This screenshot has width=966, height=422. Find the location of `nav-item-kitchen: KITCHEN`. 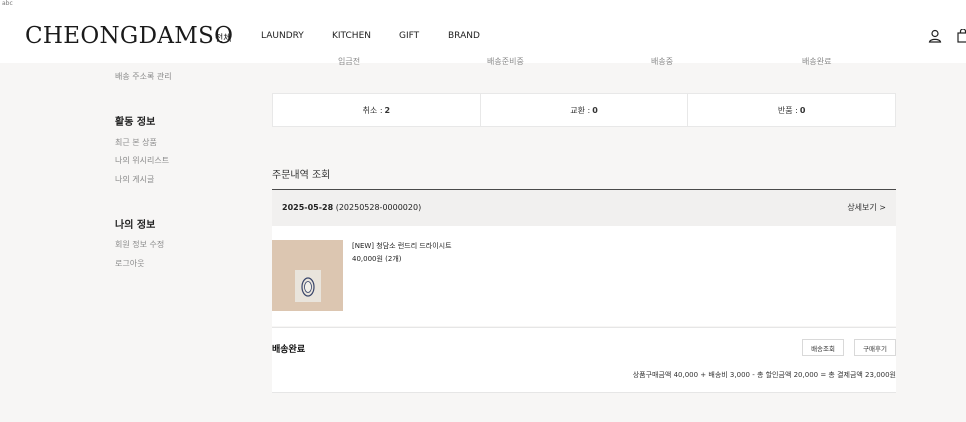

nav-item-kitchen: KITCHEN is located at coordinates (351, 36).